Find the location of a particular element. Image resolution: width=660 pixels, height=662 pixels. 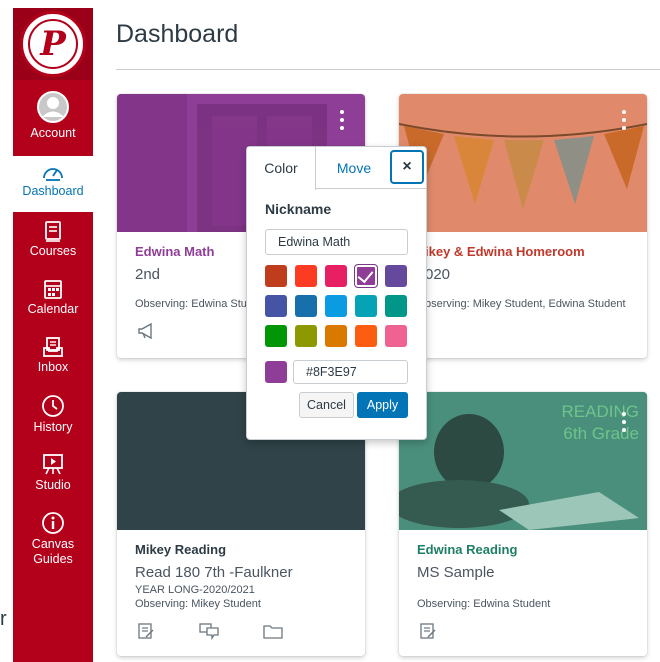

card-course-name: Edwina Reading is located at coordinates (467, 549).